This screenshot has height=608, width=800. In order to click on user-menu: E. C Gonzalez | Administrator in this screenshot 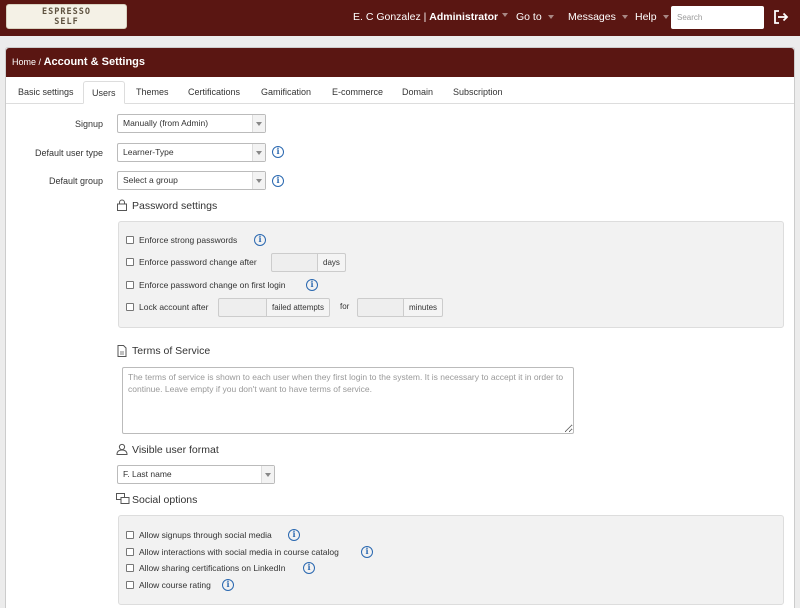, I will do `click(425, 17)`.